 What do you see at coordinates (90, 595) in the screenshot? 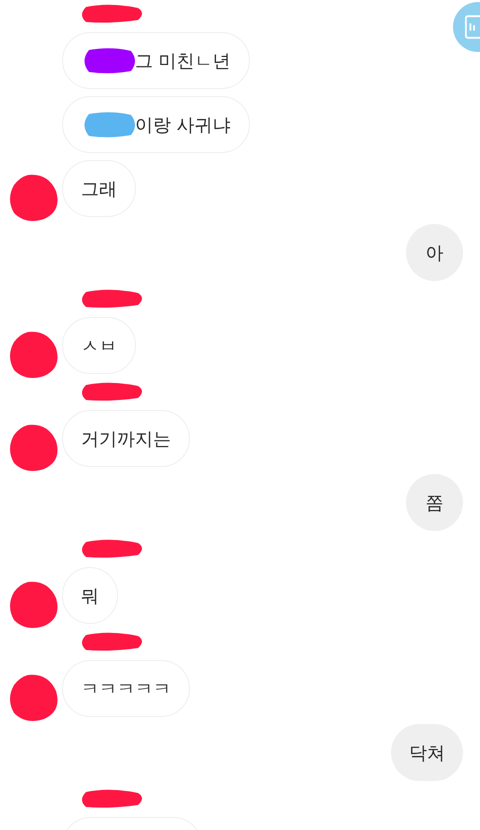
I see `message-bubble: 뭐` at bounding box center [90, 595].